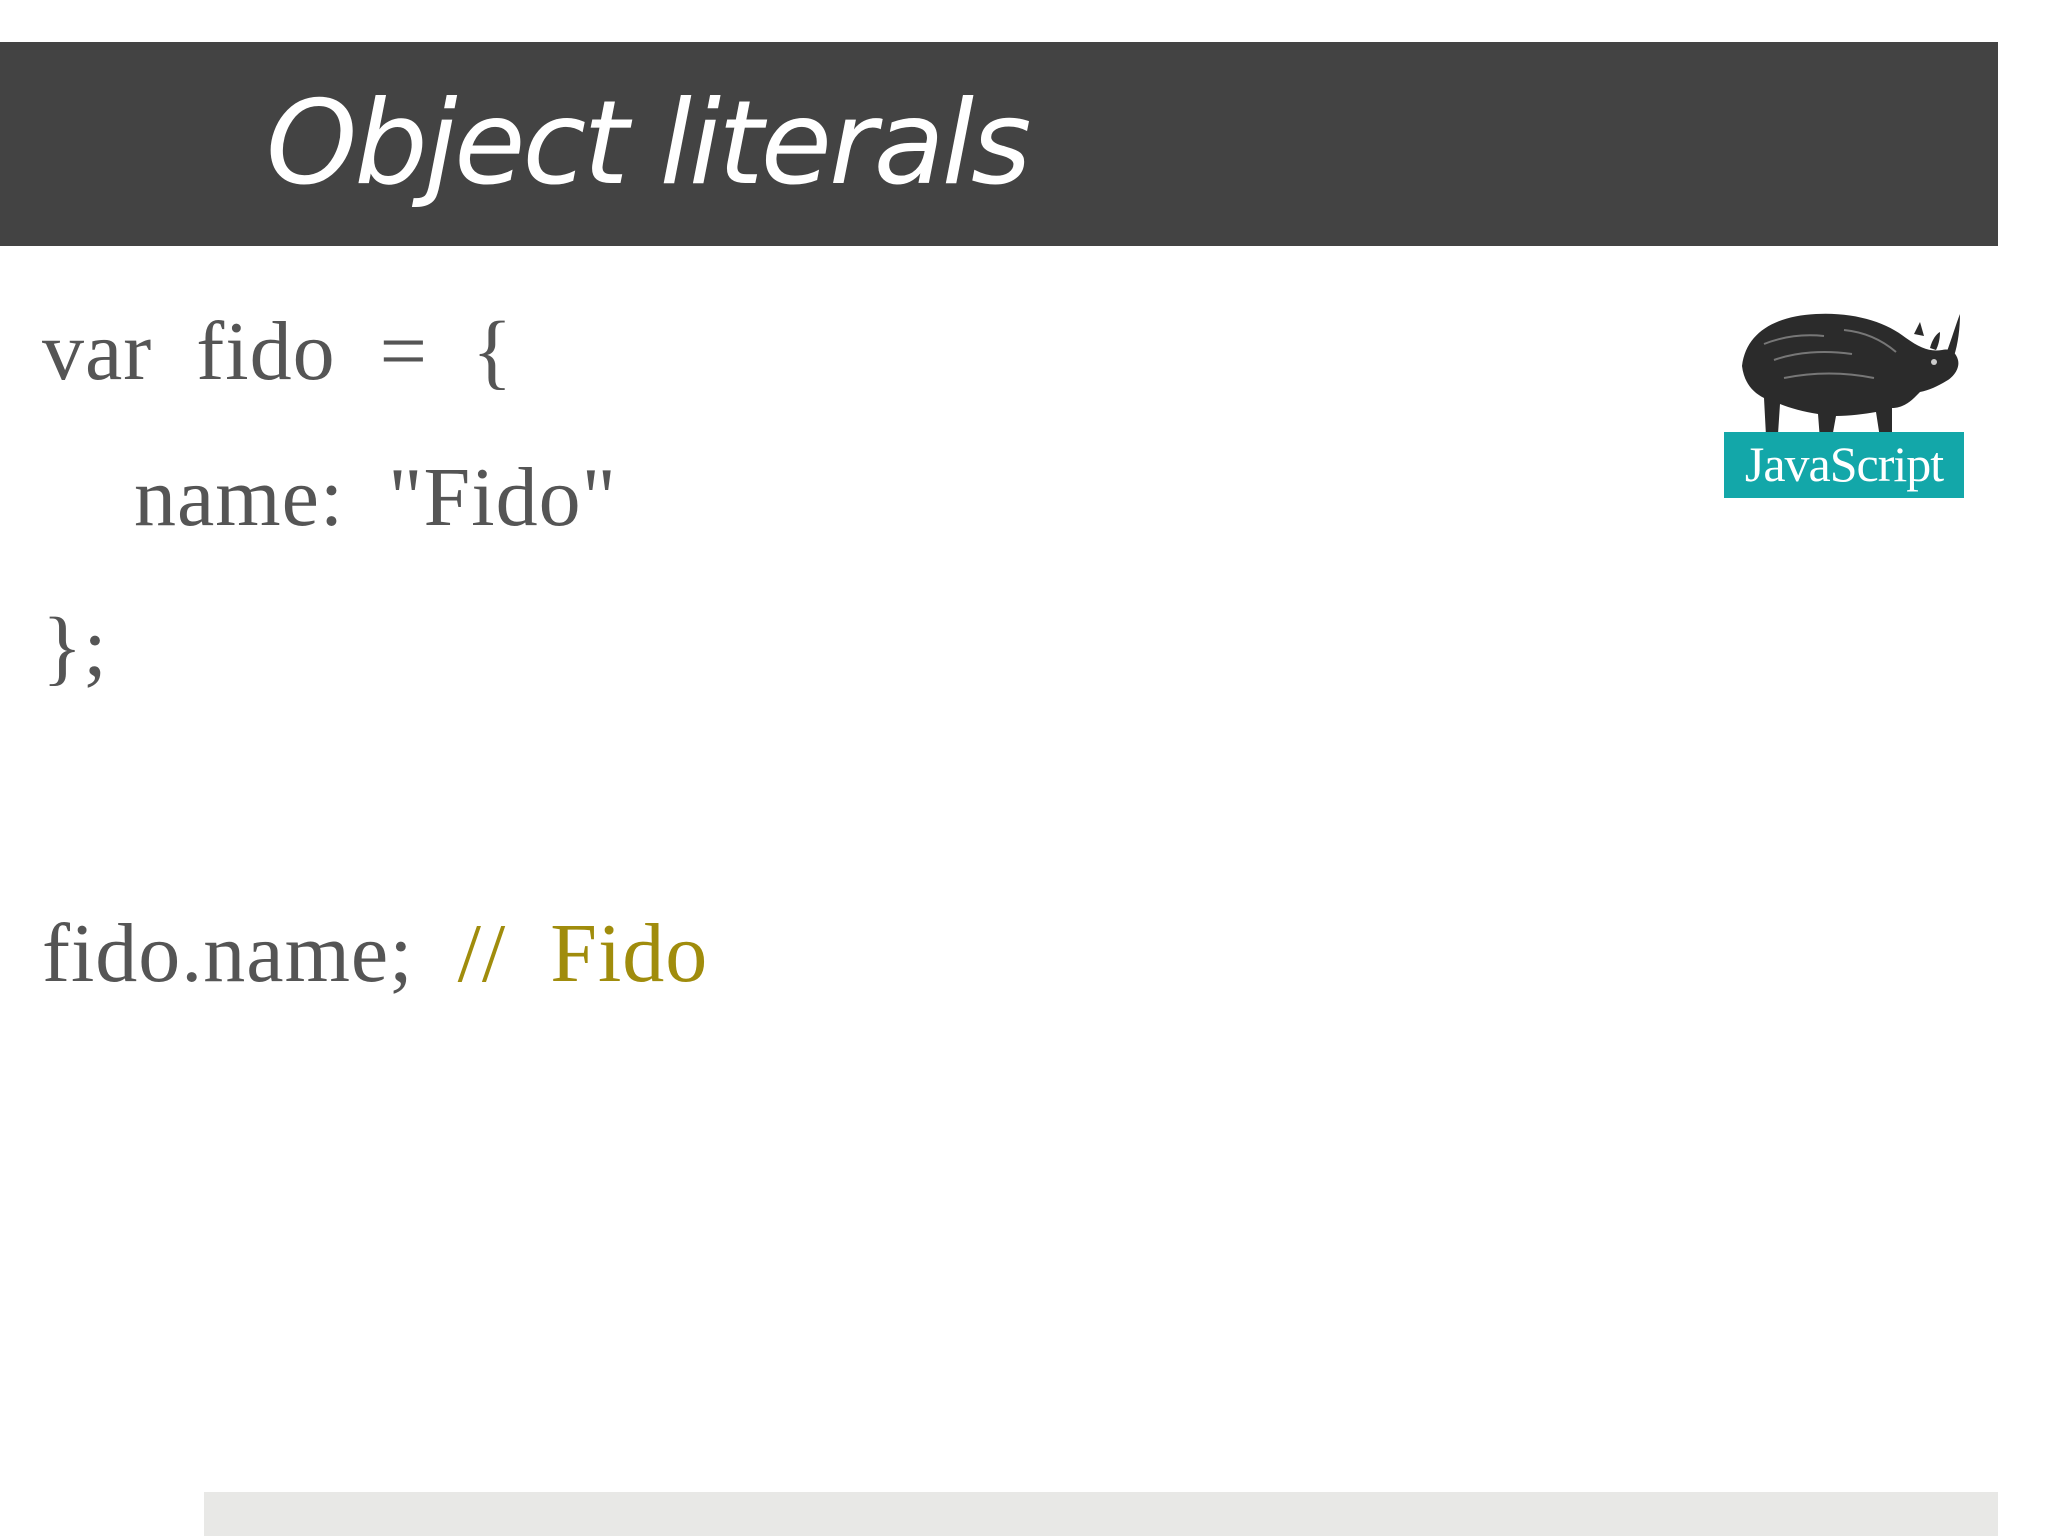  What do you see at coordinates (1844, 464) in the screenshot?
I see `logo-label: JavaScript` at bounding box center [1844, 464].